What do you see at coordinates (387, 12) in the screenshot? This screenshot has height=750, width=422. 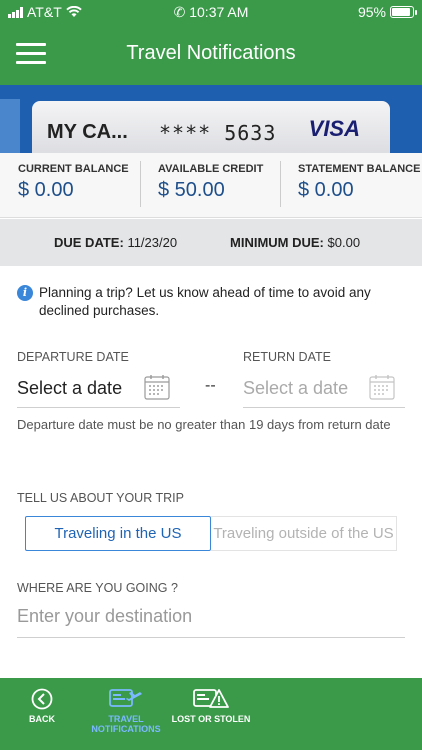 I see `battery-info: 95%` at bounding box center [387, 12].